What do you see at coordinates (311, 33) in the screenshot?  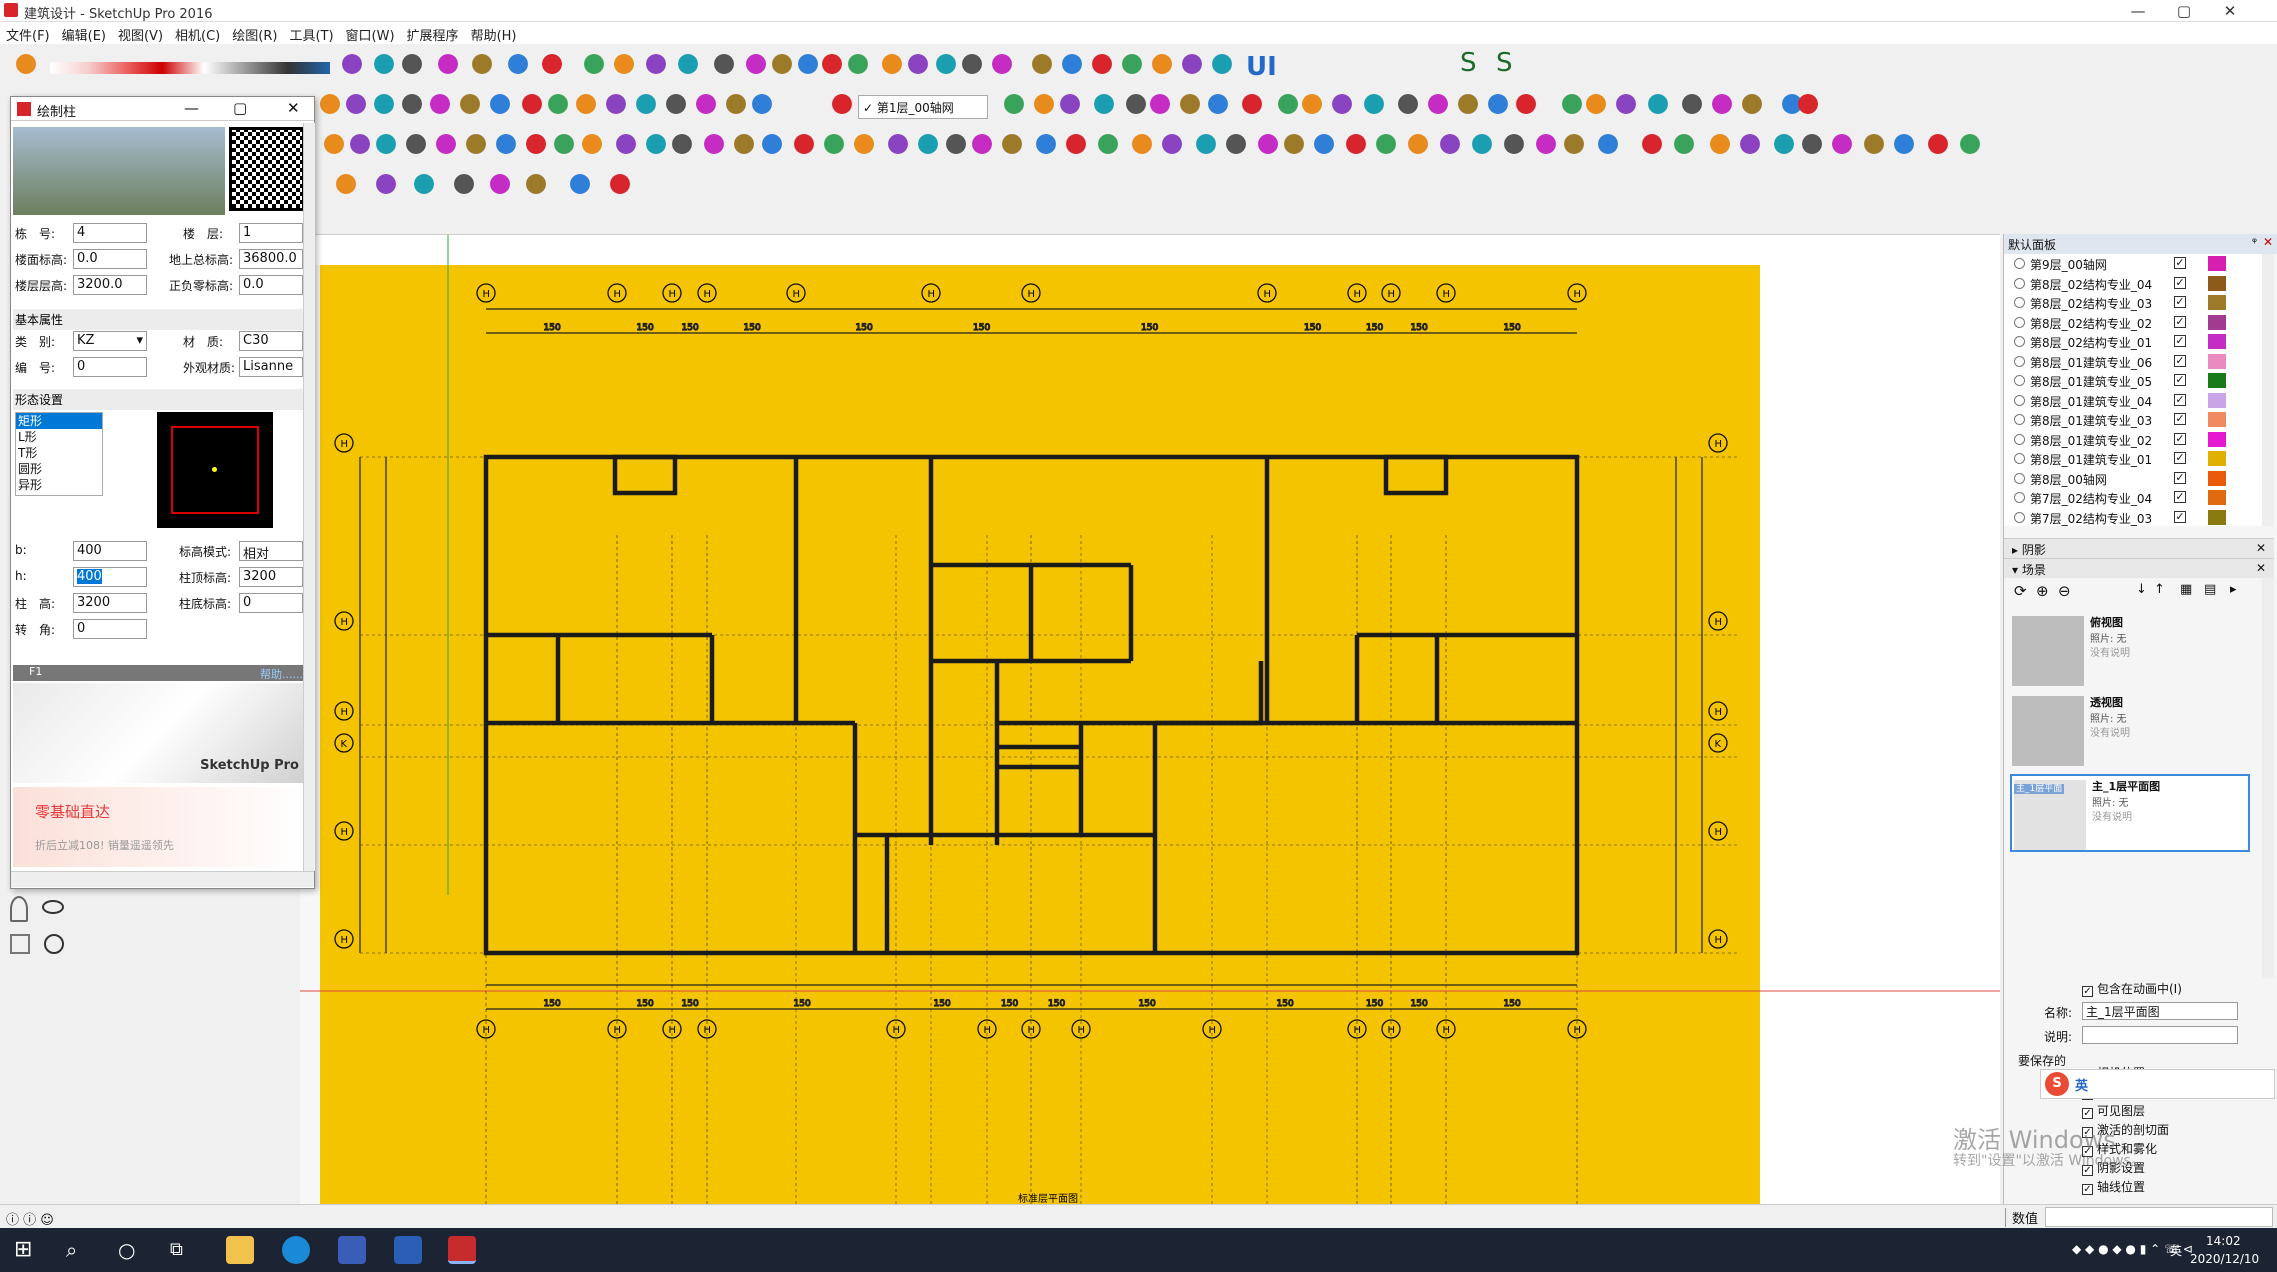 I see `menu-tools: 工具(T)` at bounding box center [311, 33].